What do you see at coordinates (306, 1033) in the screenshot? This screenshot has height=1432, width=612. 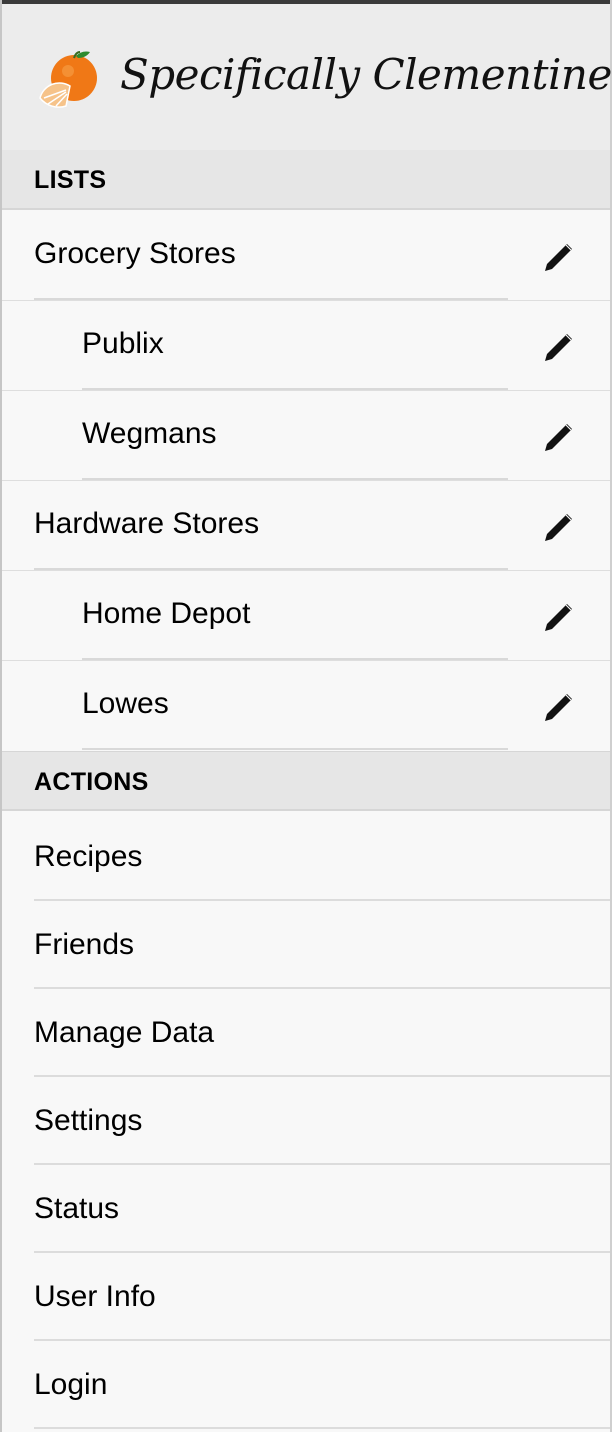 I see `action-item-manage-data: Manage Data` at bounding box center [306, 1033].